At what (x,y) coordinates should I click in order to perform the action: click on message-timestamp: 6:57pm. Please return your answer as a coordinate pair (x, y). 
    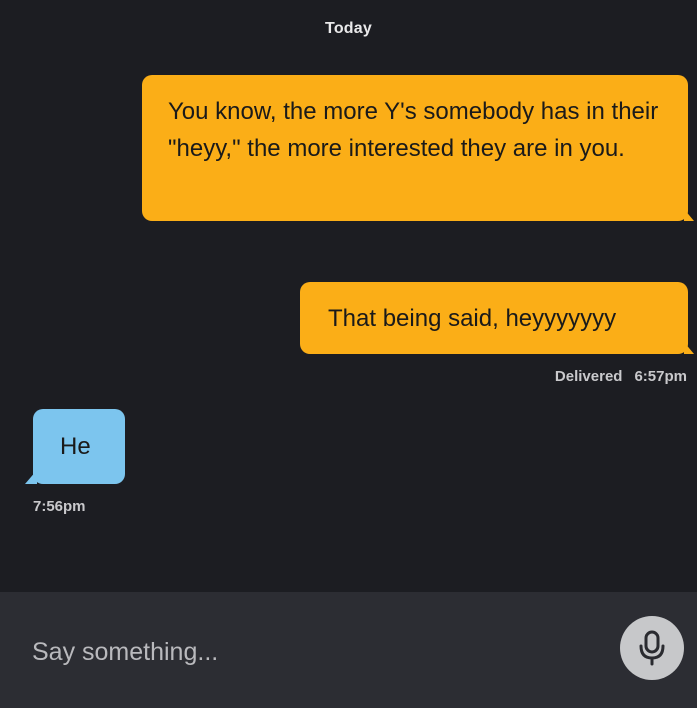
    Looking at the image, I should click on (660, 376).